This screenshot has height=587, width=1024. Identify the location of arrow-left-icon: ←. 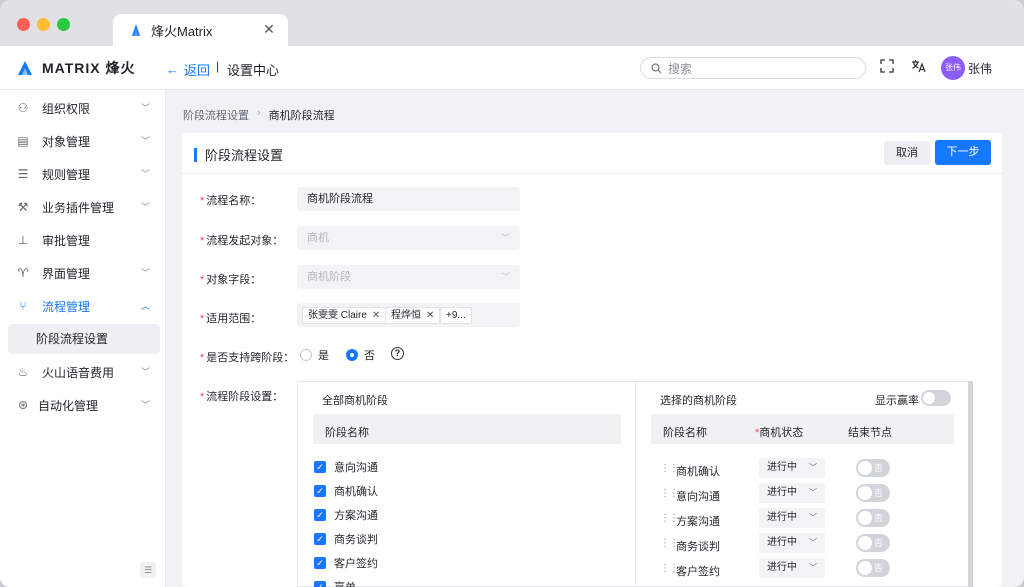
(172, 69).